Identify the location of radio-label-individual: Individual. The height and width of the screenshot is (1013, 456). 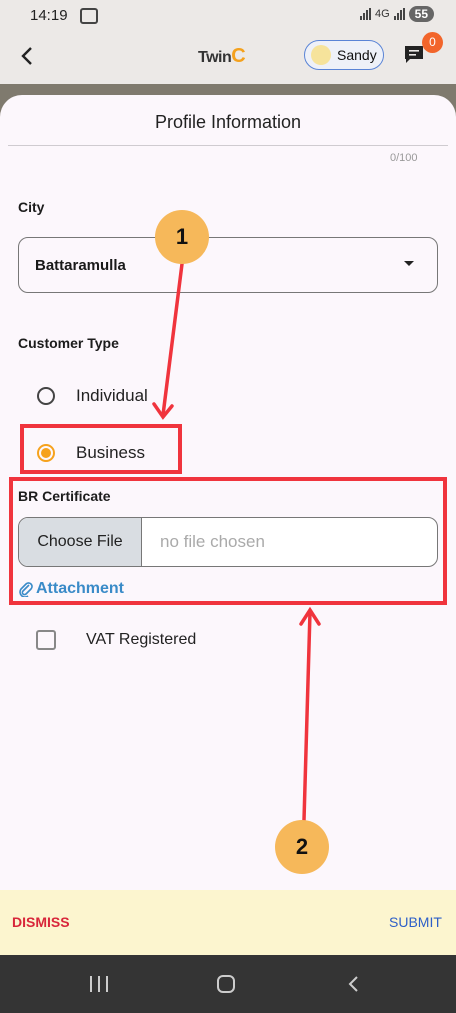
(112, 396).